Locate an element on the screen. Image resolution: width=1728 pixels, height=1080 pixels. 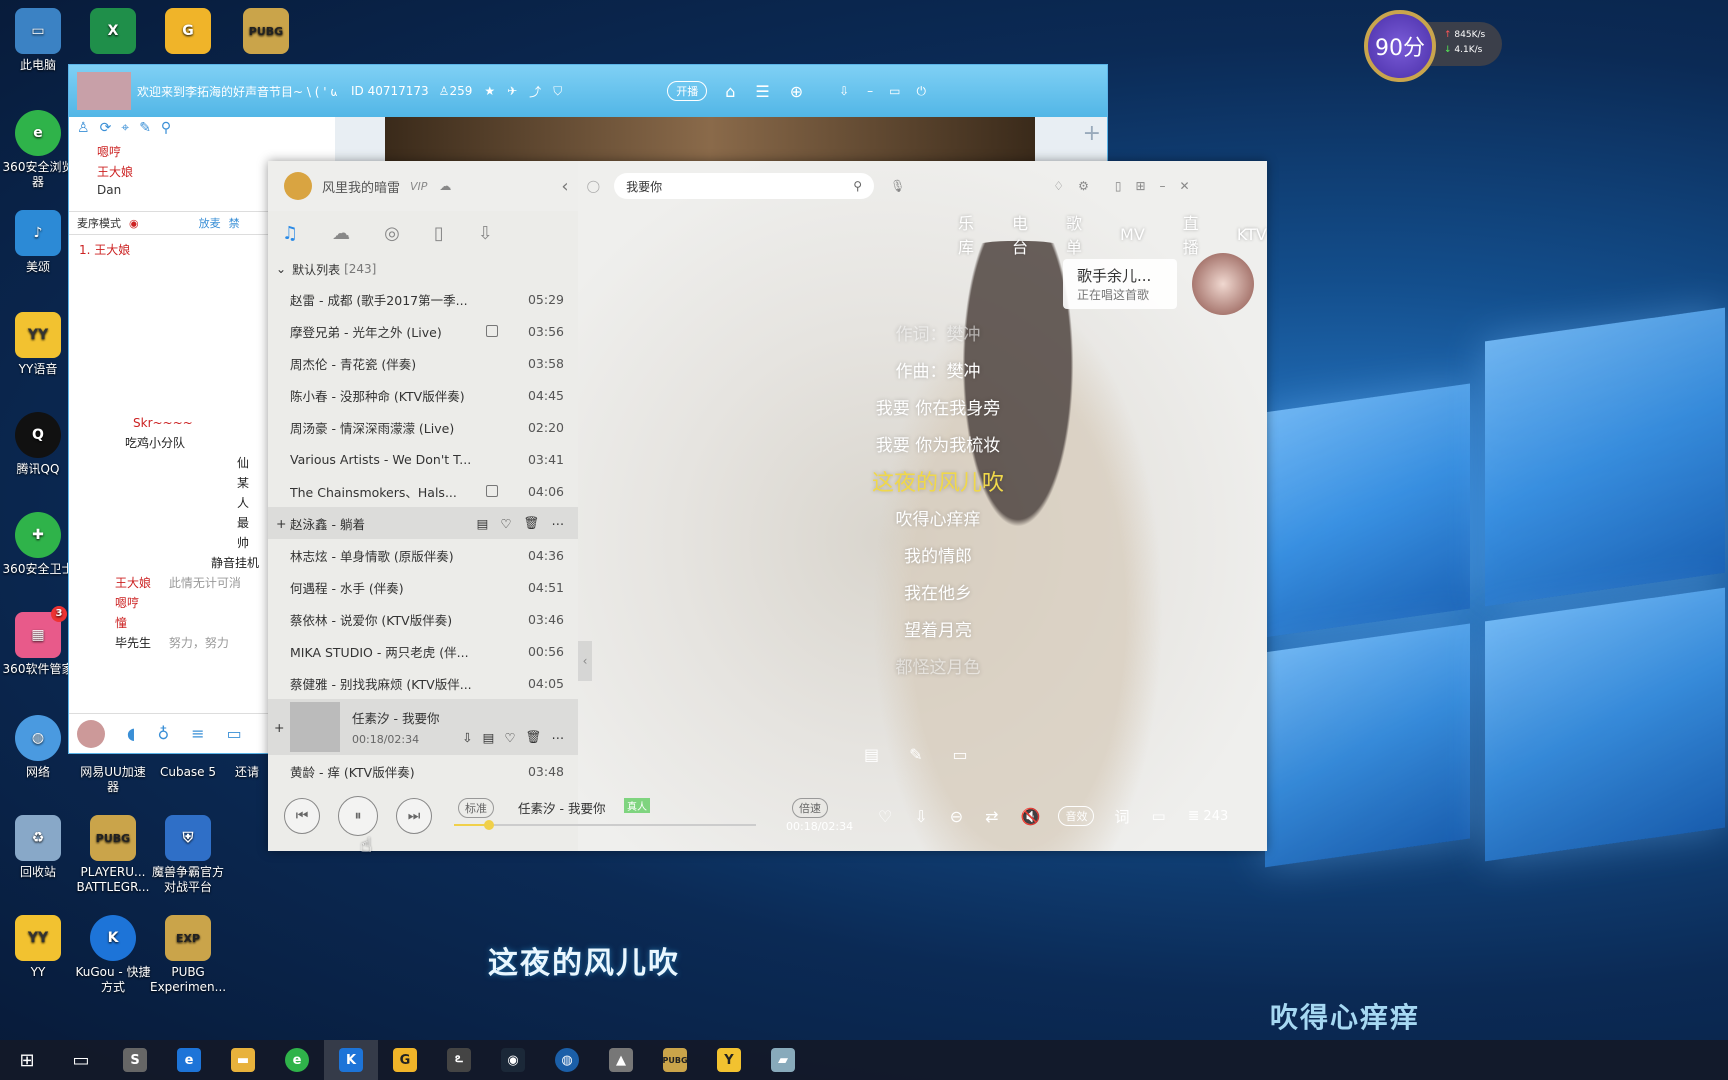
song-row: MIKA STUDIO - 两只老虎 (伴... 00:56 is located at coordinates (423, 651).